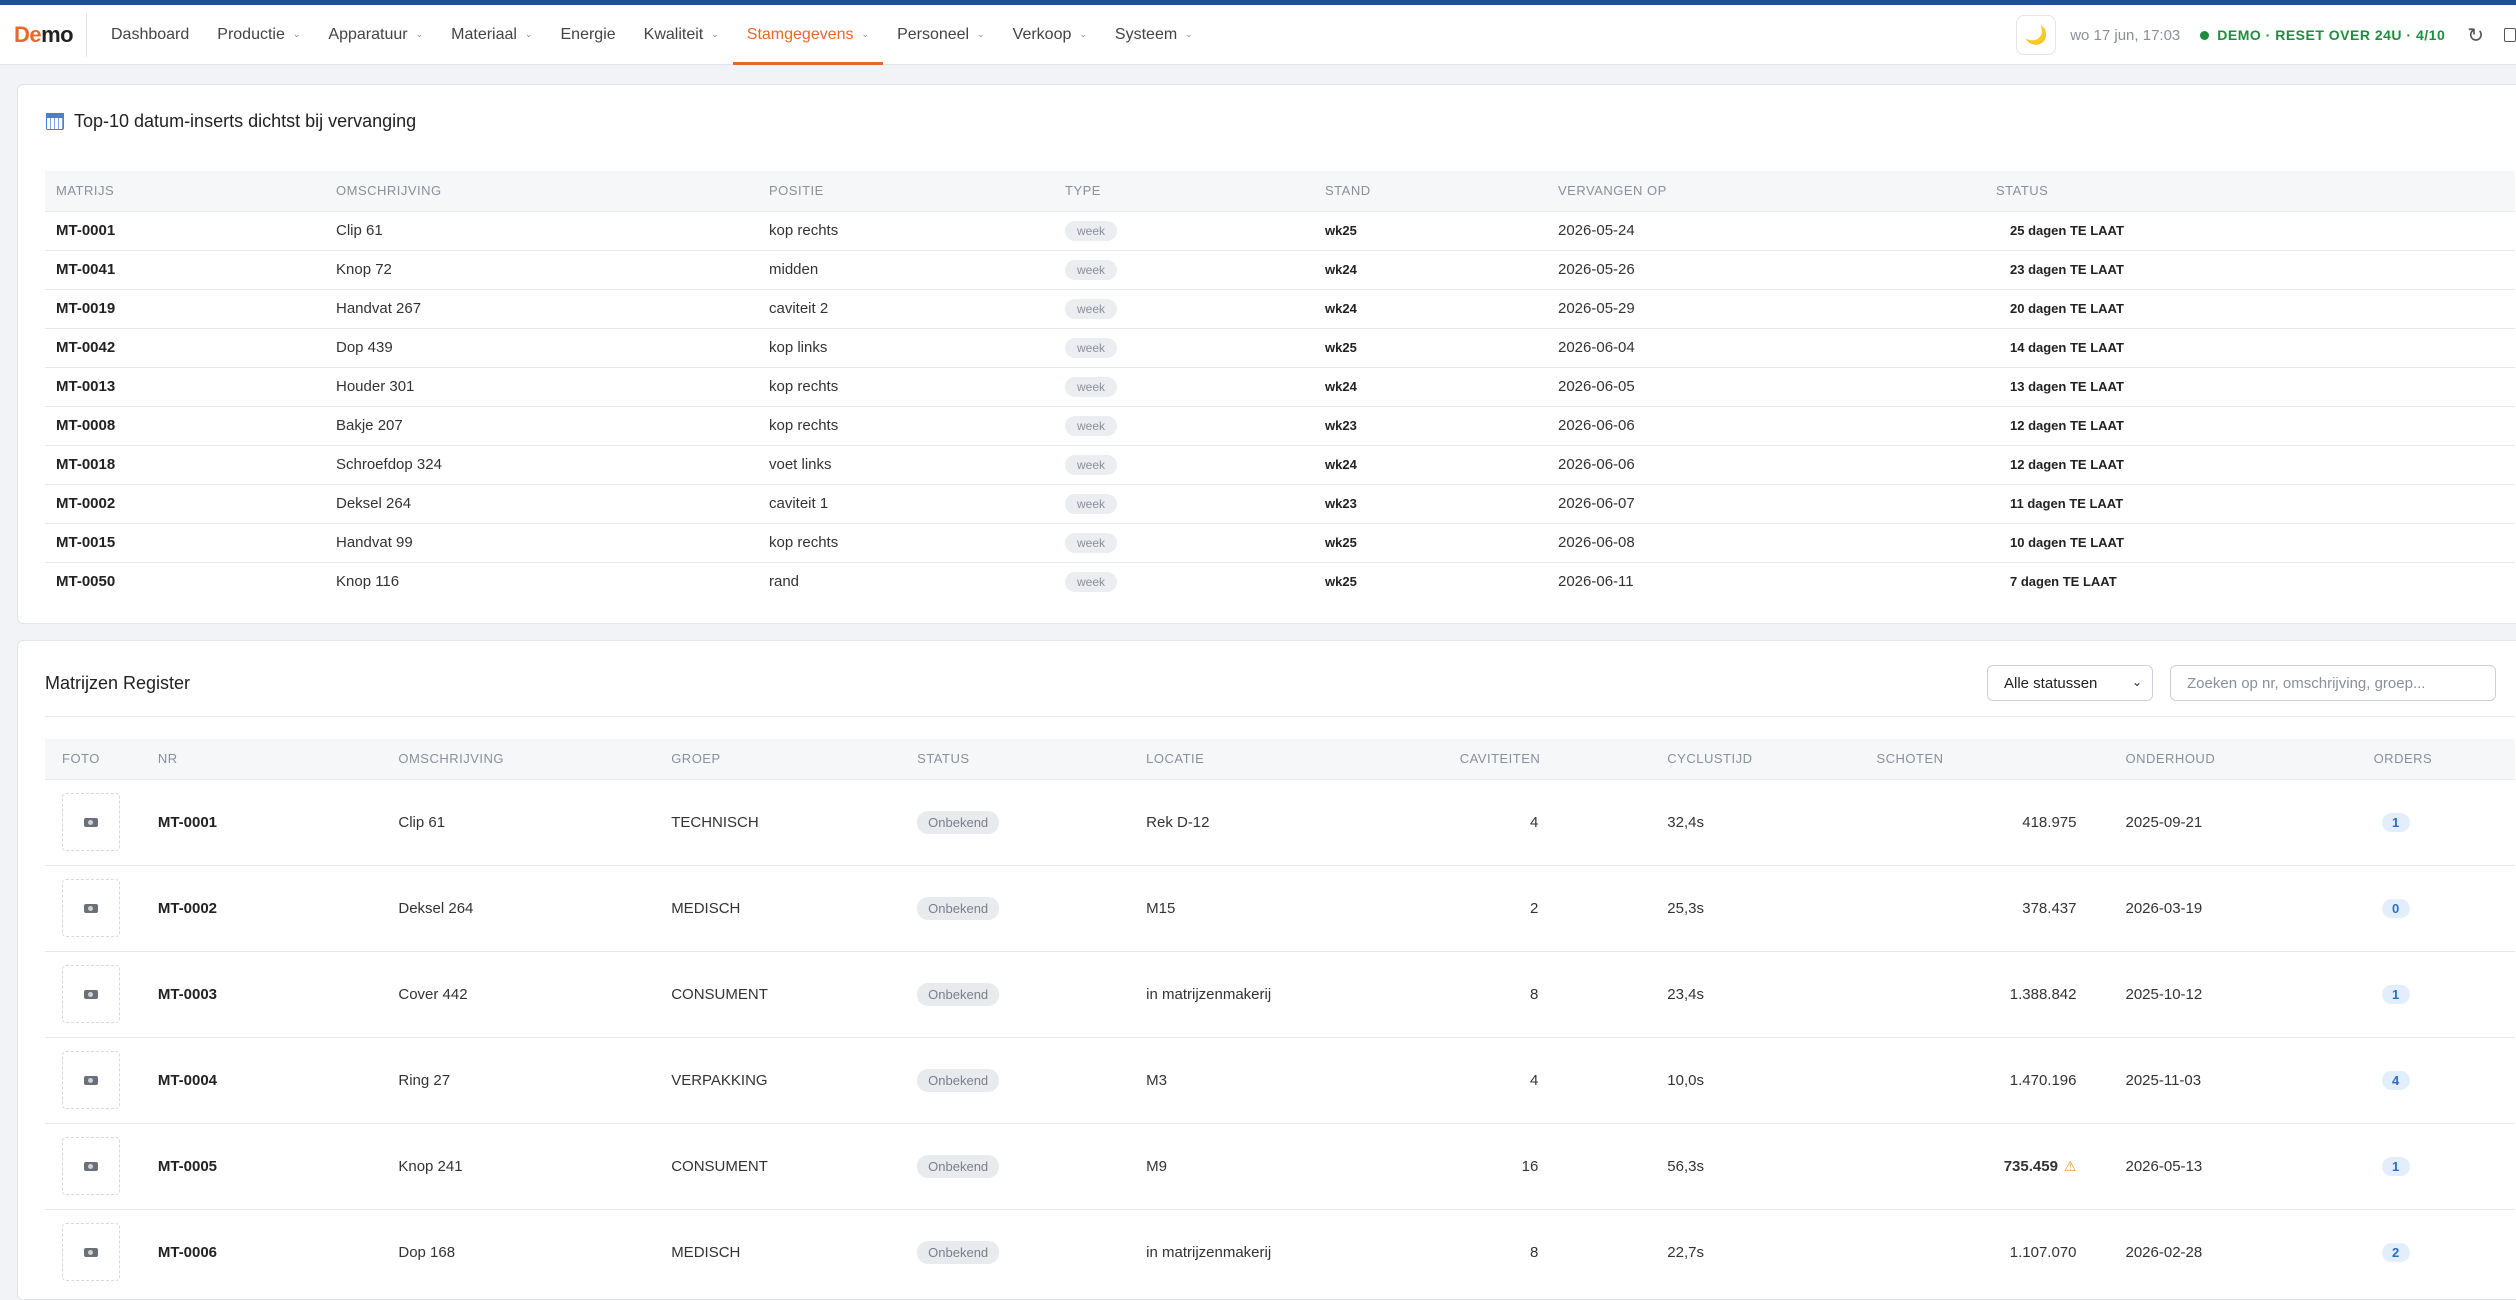 The image size is (2516, 1300). Describe the element at coordinates (50, 35) in the screenshot. I see `logo: Demo` at that location.